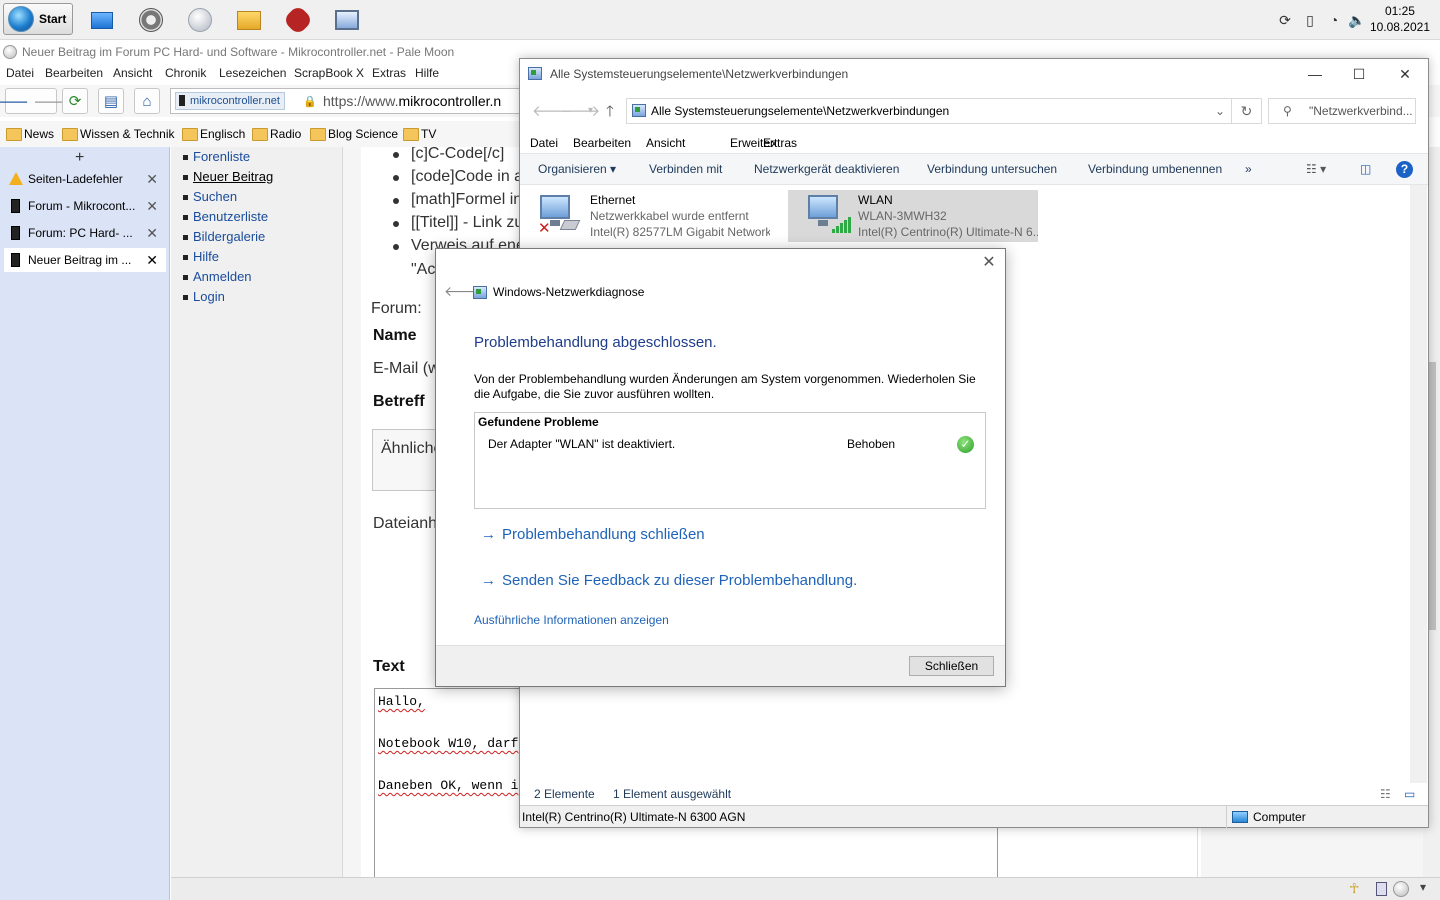 This screenshot has width=1440, height=900. What do you see at coordinates (228, 217) in the screenshot?
I see `nav-benutzerliste: Benutzerliste` at bounding box center [228, 217].